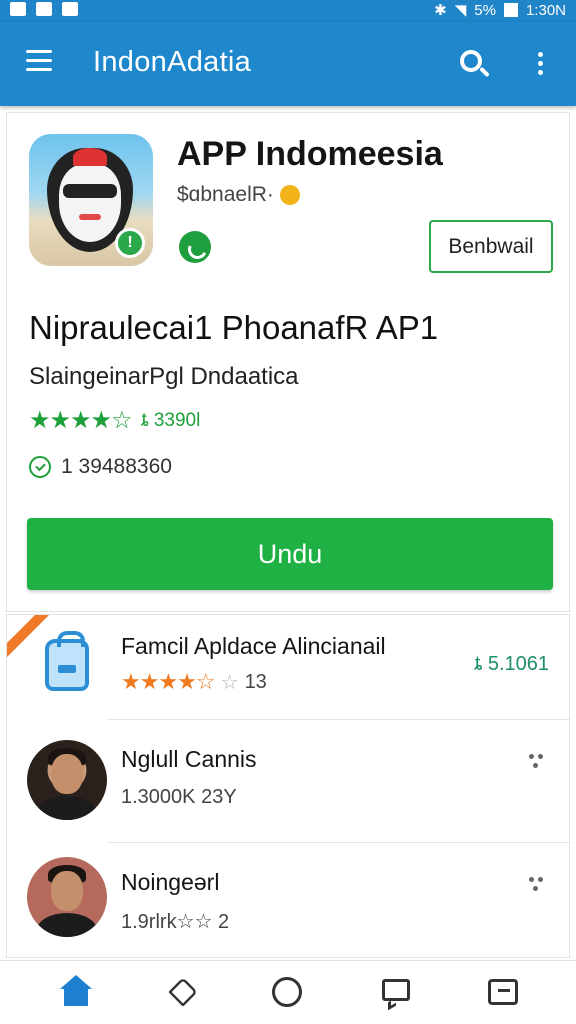 Image resolution: width=576 pixels, height=1024 pixels. I want to click on profile-icon, so click(504, 993).